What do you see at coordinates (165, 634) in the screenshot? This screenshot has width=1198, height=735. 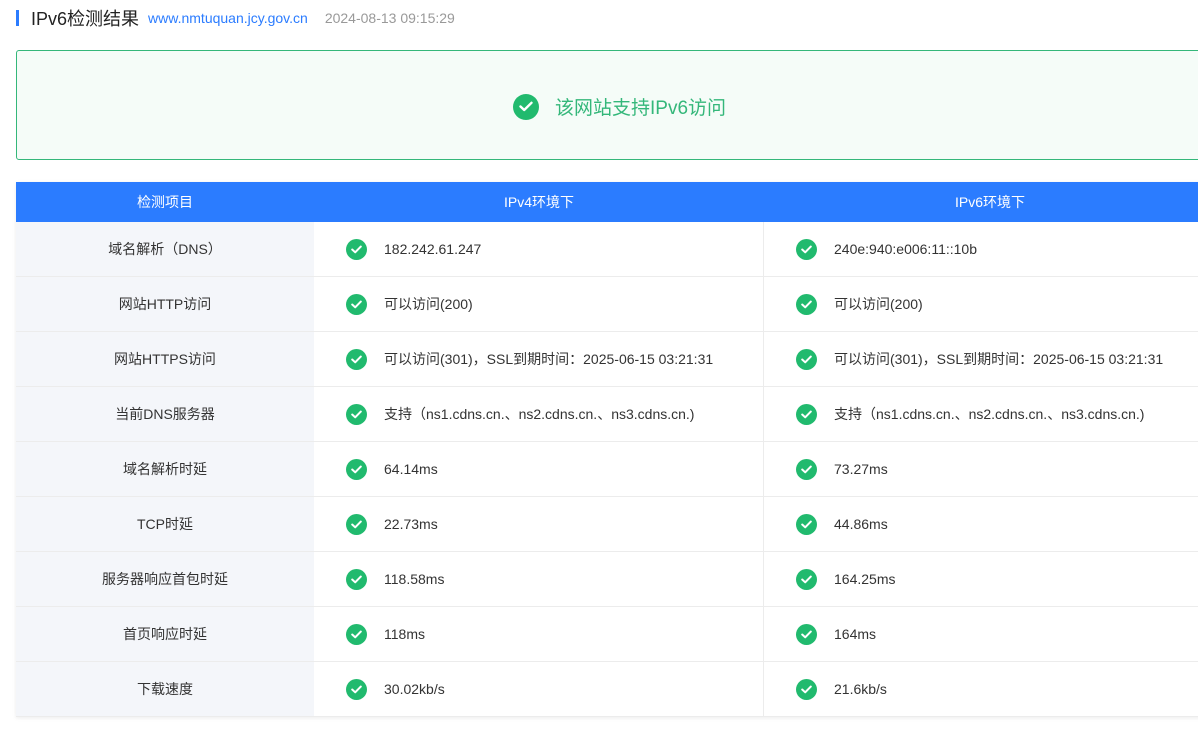 I see `row-item-label: 首页响应时延` at bounding box center [165, 634].